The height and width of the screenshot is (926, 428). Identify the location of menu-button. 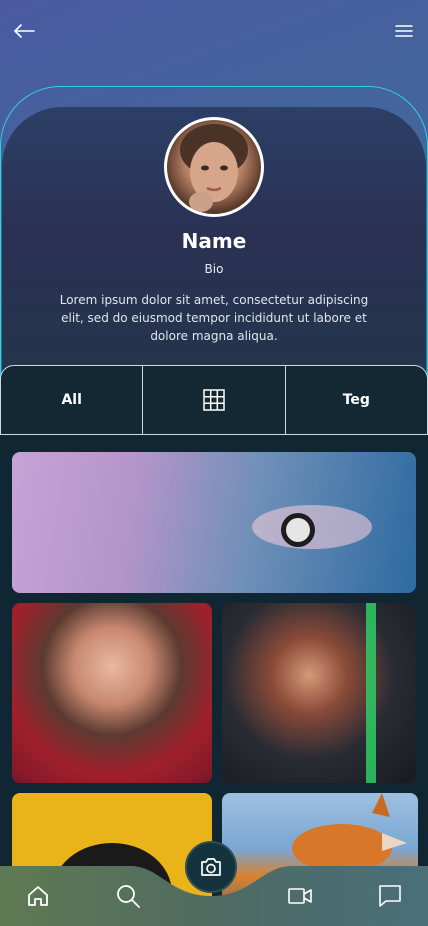
(404, 31).